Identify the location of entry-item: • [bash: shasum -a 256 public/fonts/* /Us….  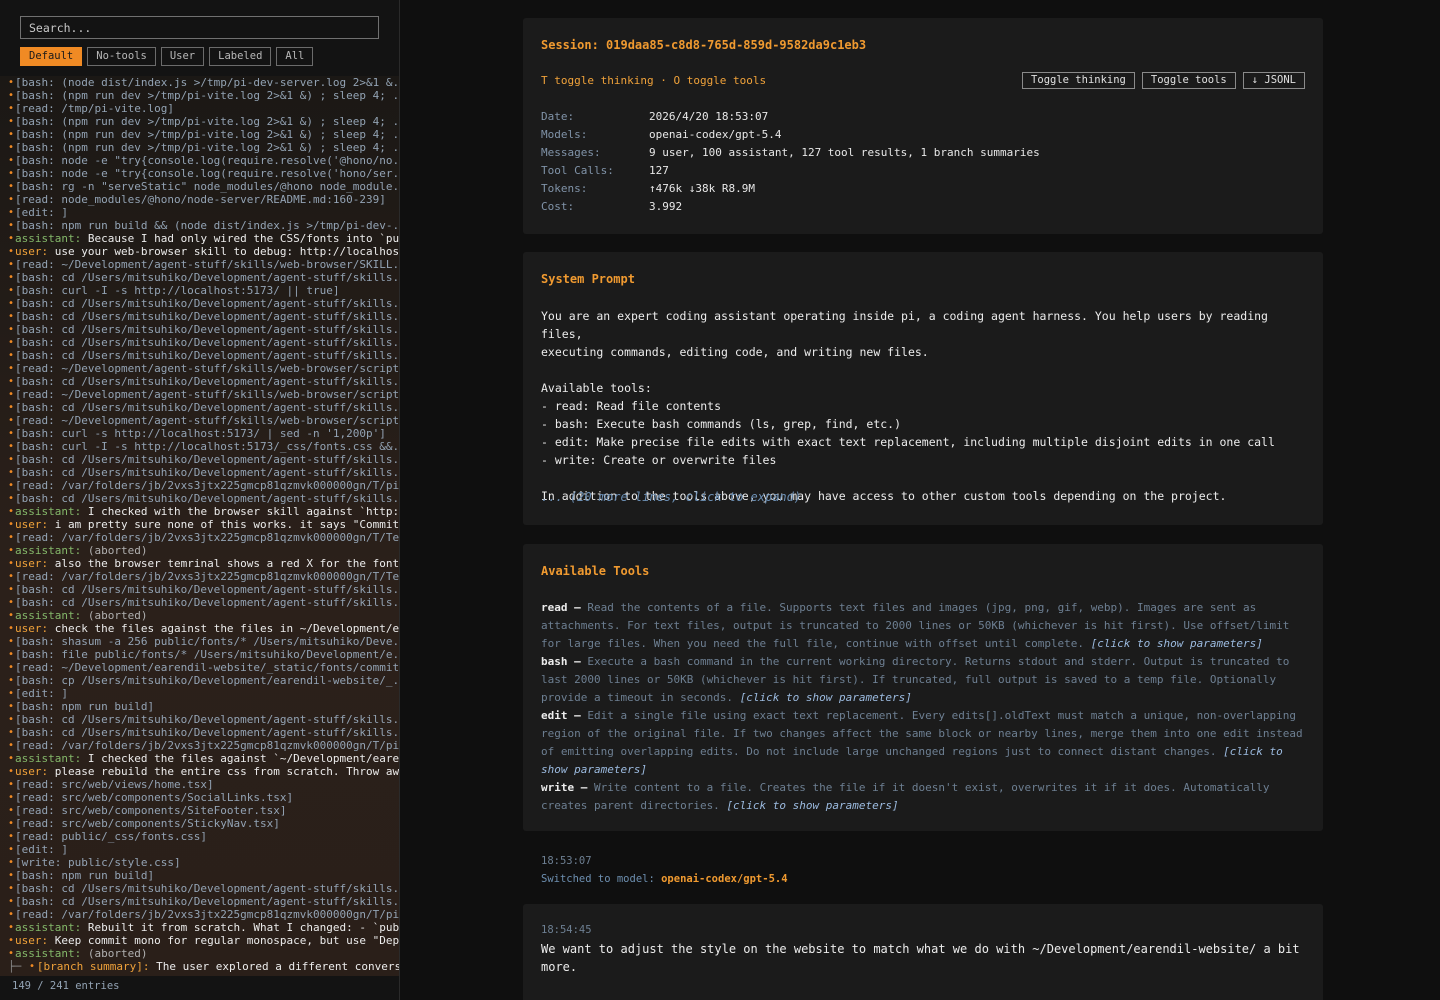
(199, 641).